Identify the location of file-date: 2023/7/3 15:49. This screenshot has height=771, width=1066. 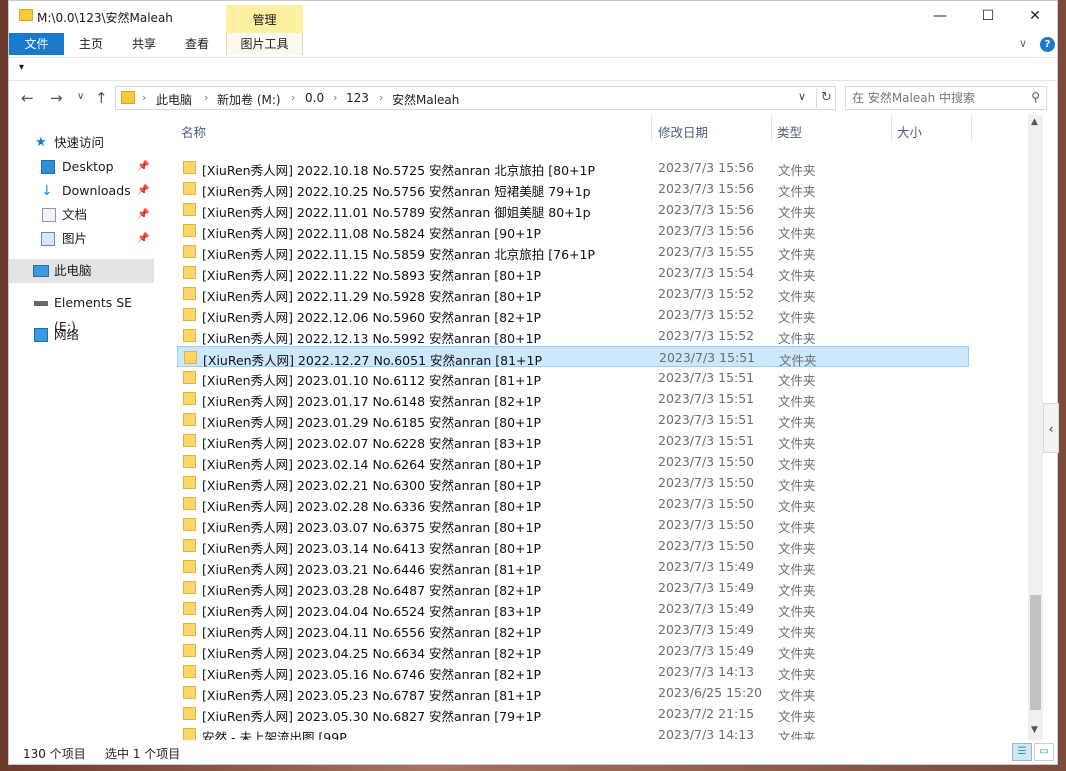
(706, 566).